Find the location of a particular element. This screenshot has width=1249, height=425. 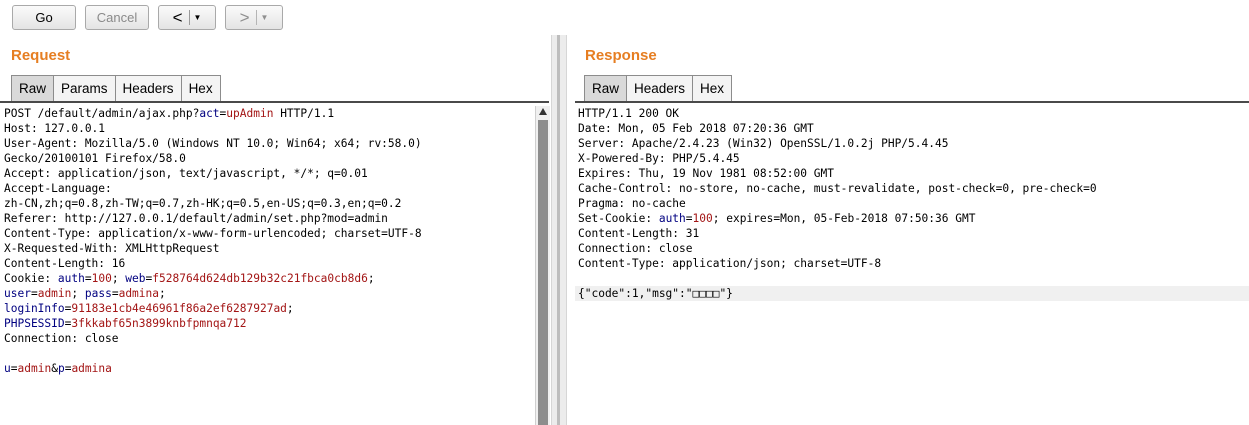

line-text: X-Powered-By: PHP/5.4.45 is located at coordinates (659, 158).